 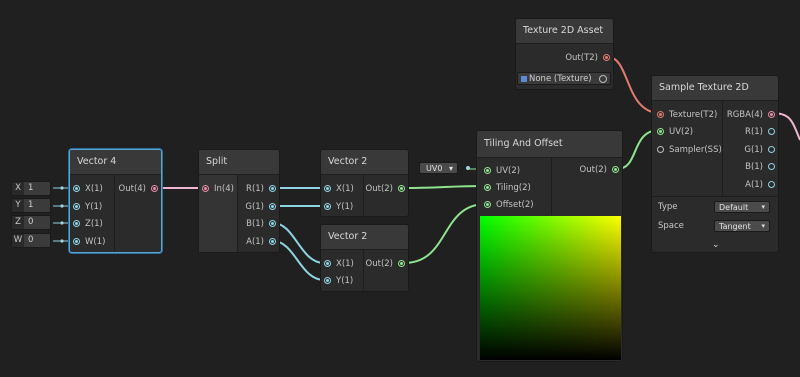 I want to click on vector4-z-field: Z0, so click(x=31, y=222).